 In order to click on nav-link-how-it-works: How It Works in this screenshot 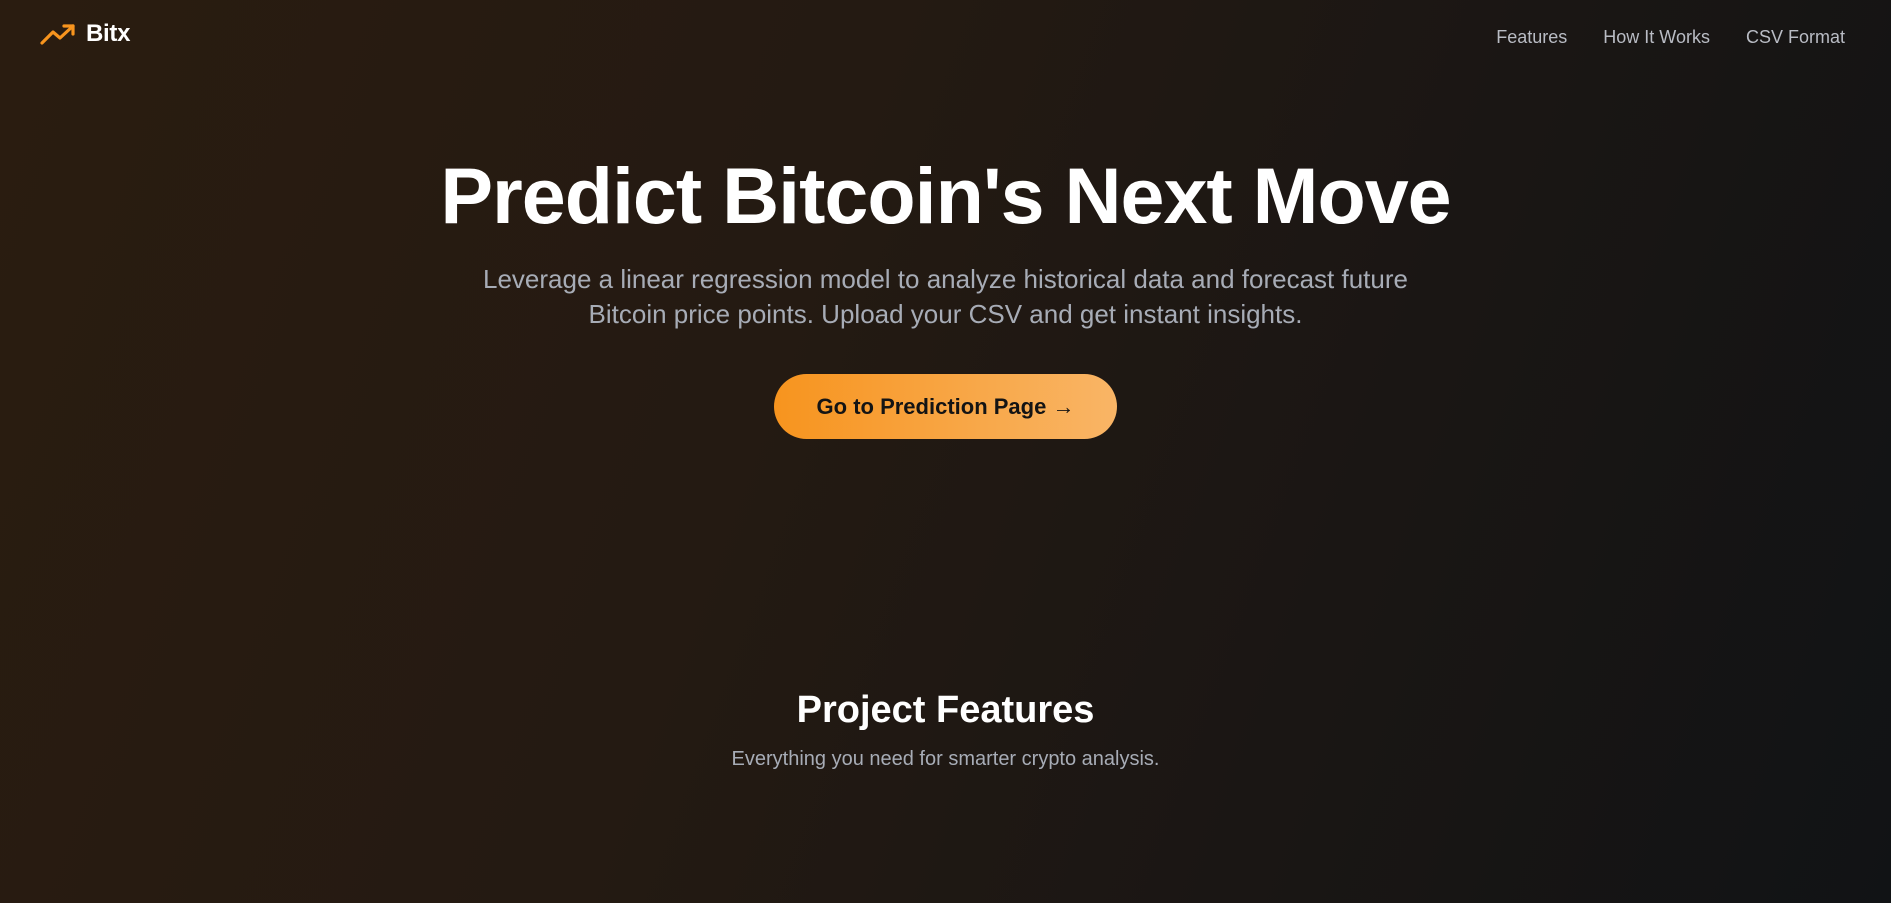, I will do `click(1656, 37)`.